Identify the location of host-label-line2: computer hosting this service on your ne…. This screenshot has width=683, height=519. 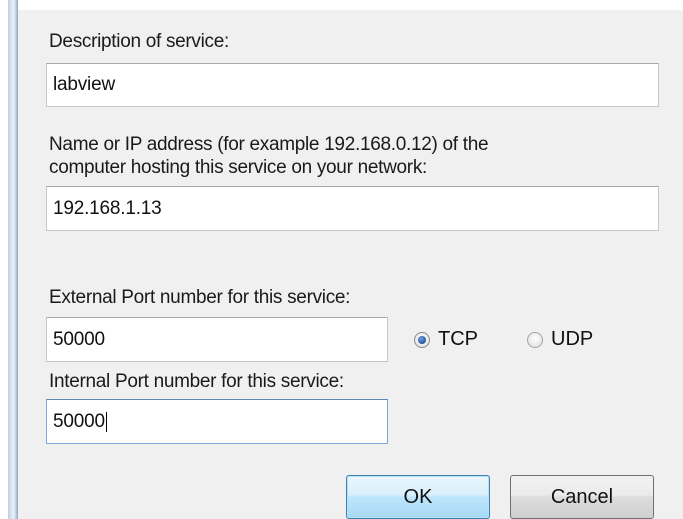
(238, 167).